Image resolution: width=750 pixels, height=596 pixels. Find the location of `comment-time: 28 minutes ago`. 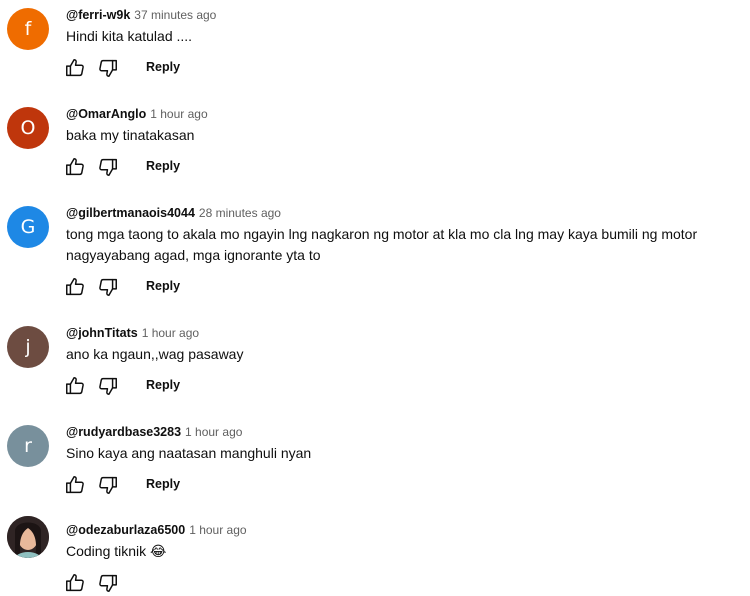

comment-time: 28 minutes ago is located at coordinates (240, 213).